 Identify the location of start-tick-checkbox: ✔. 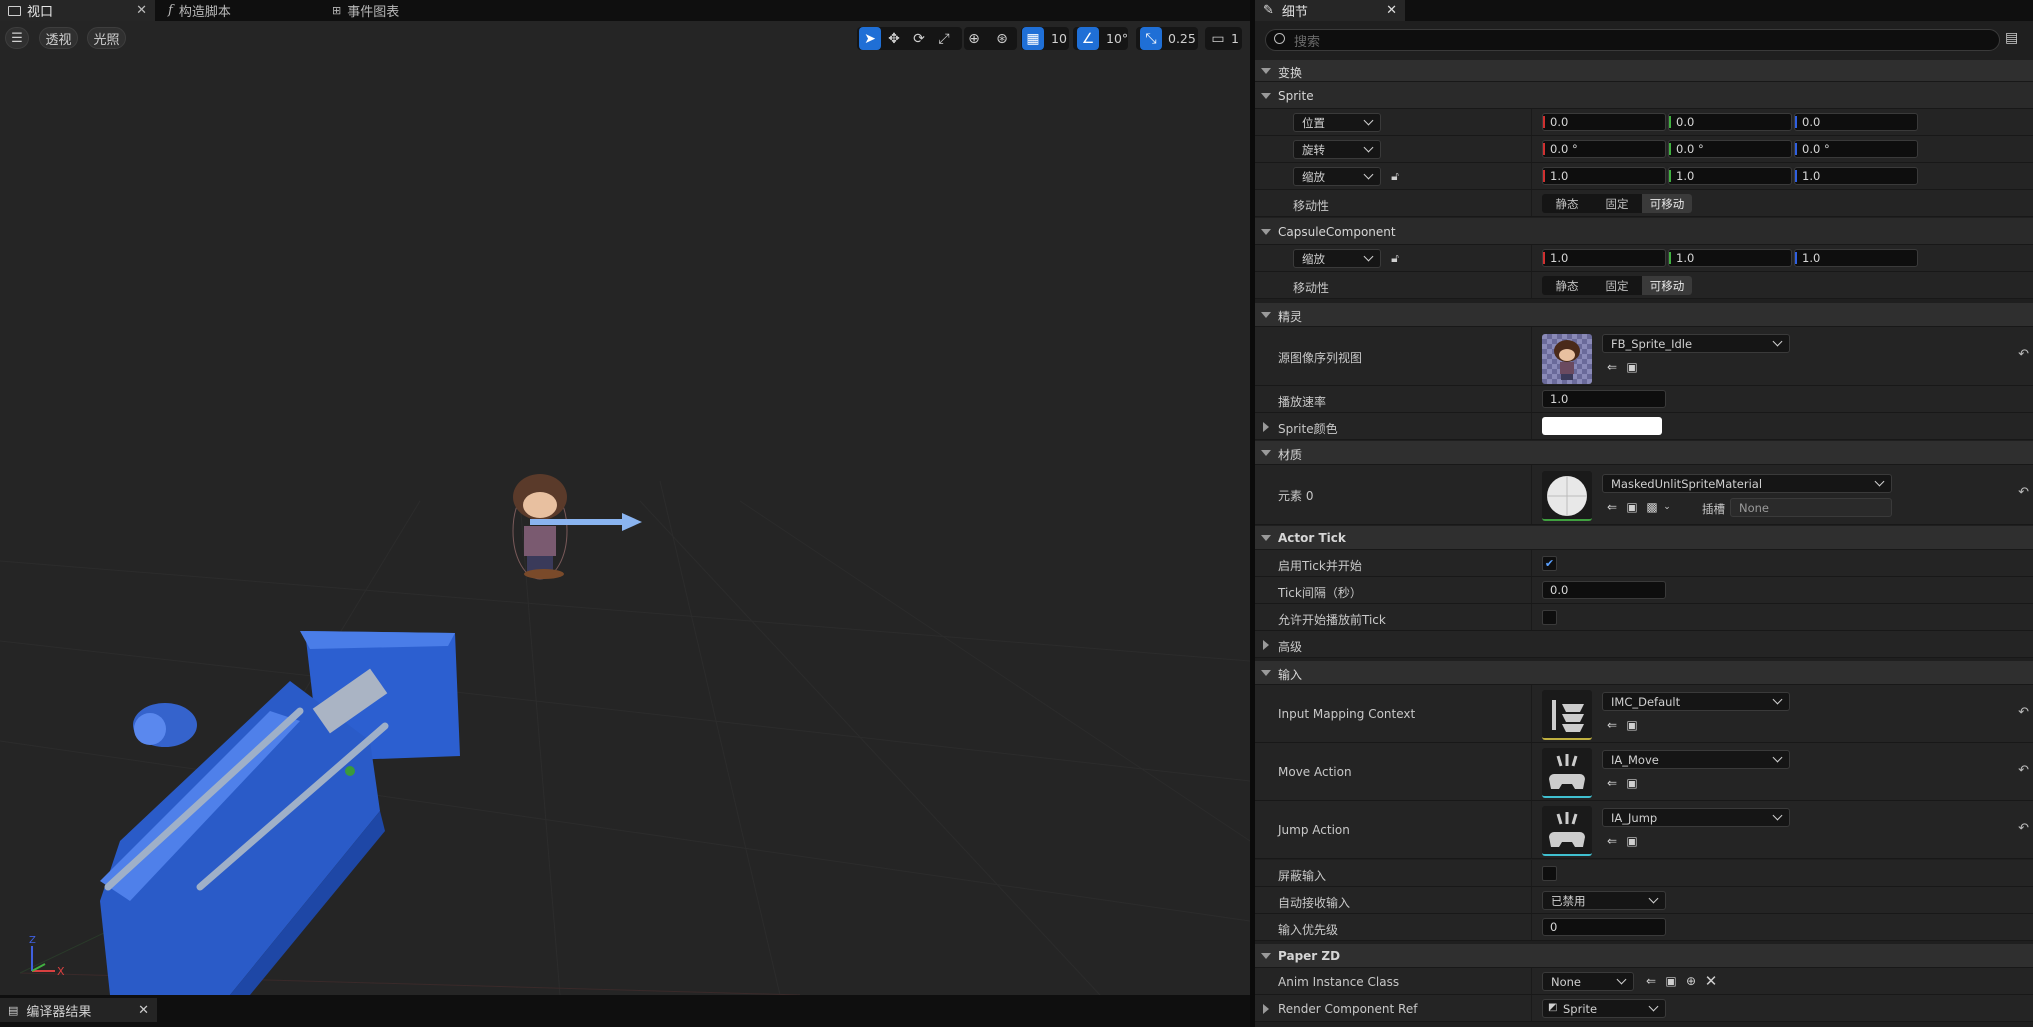
(1549, 563).